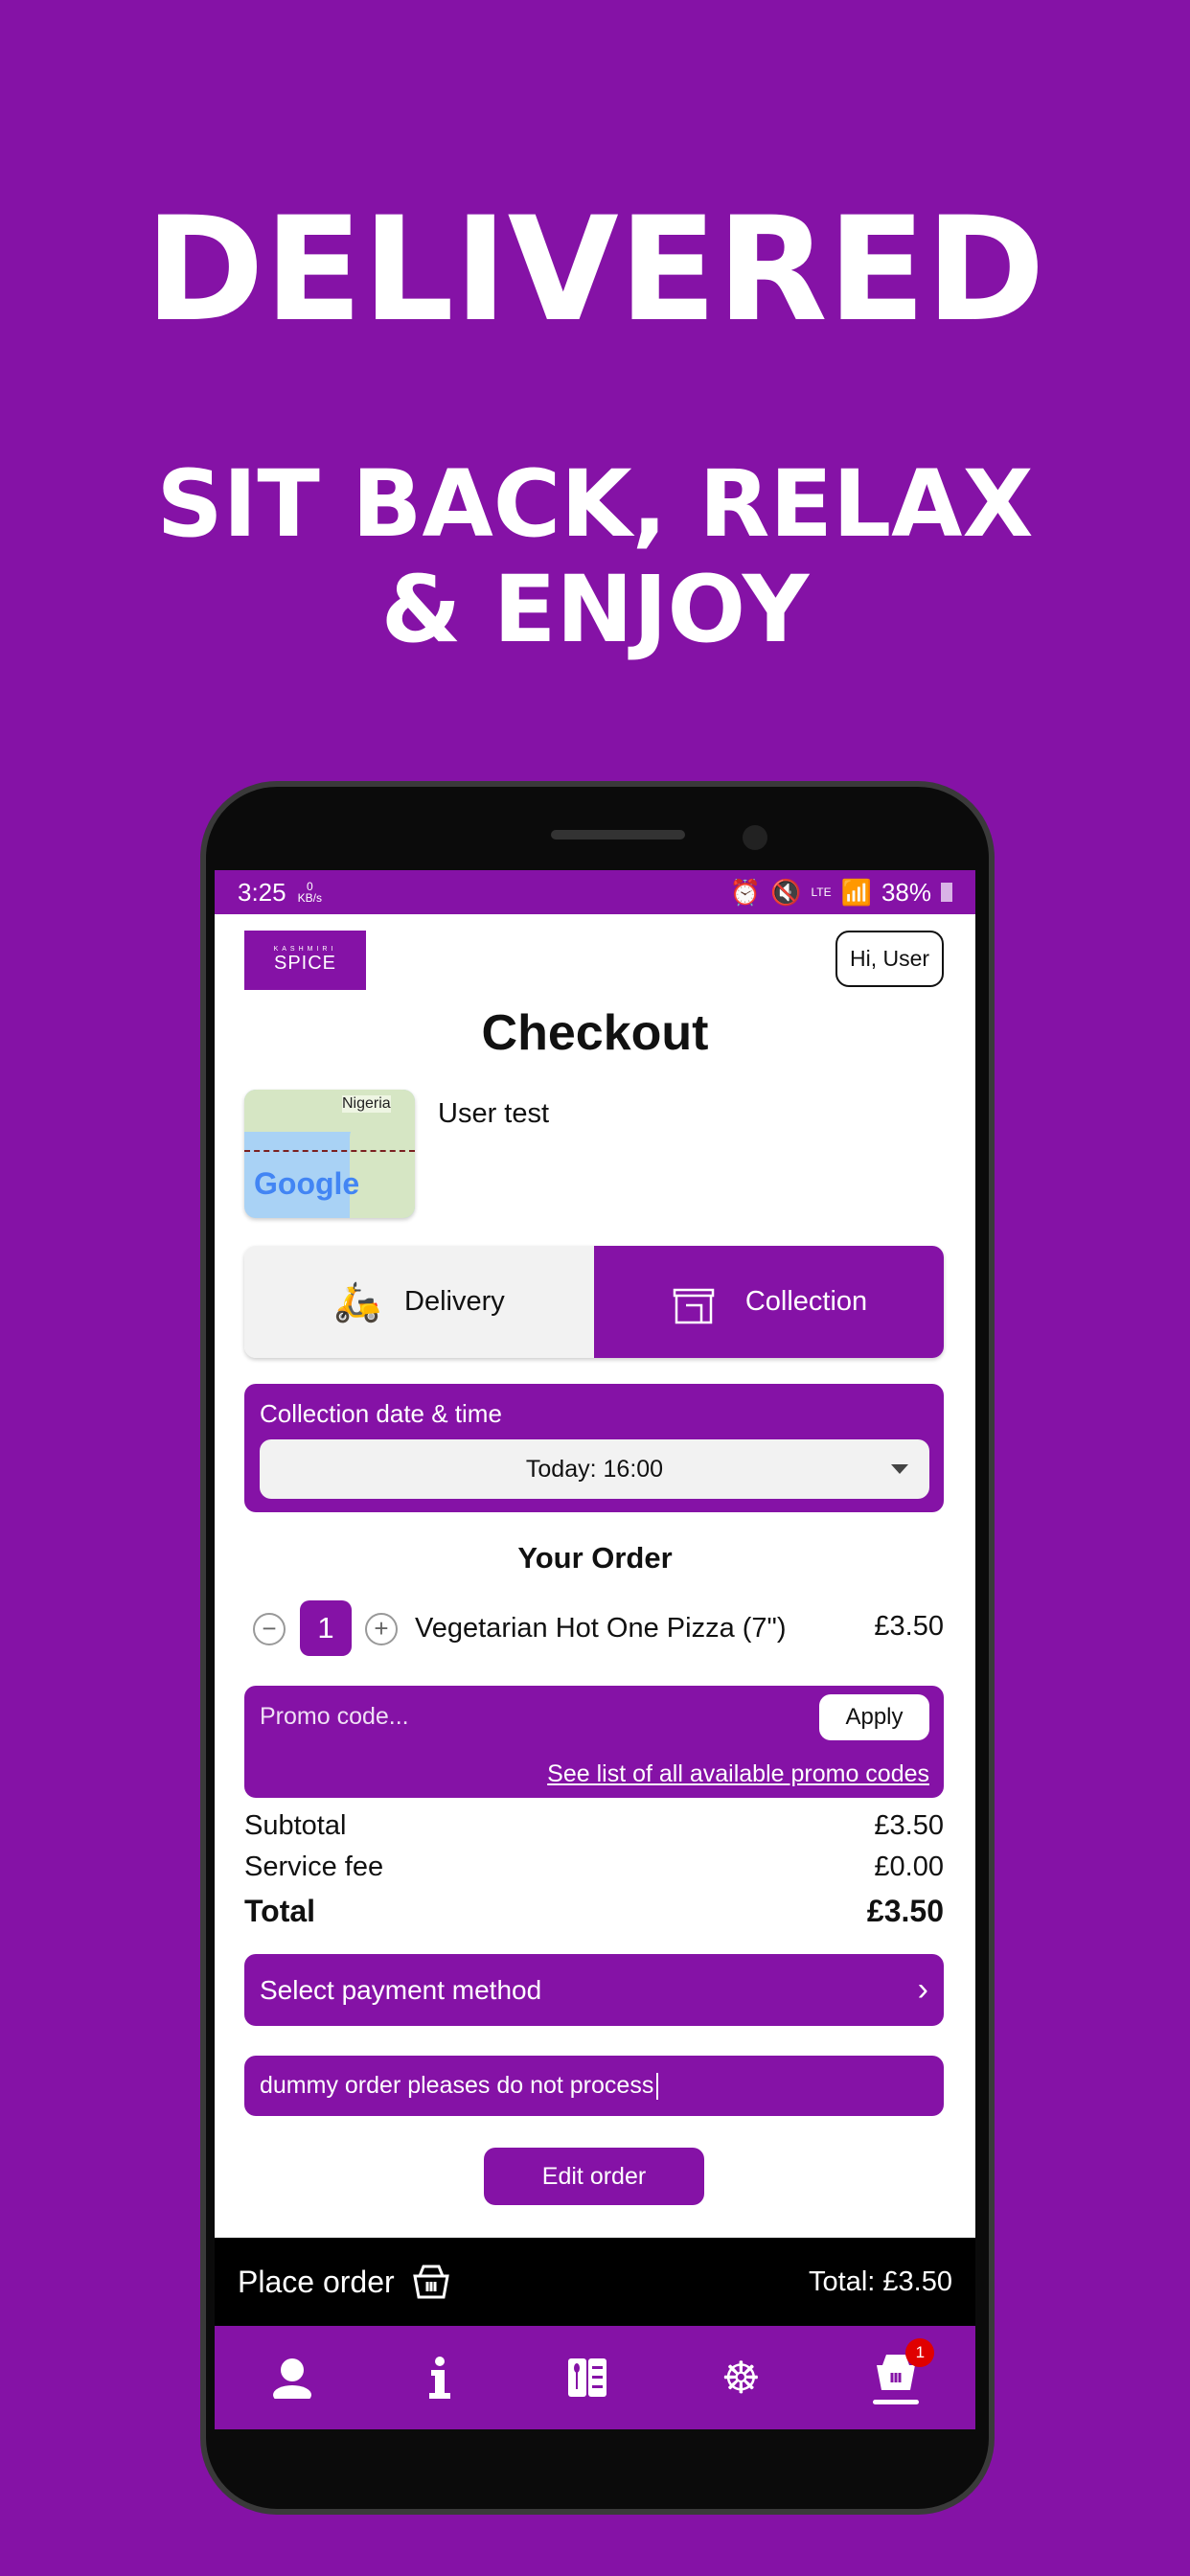 This screenshot has height=2576, width=1190. I want to click on item-name: Vegetarian Hot One Pizza (7"), so click(601, 1628).